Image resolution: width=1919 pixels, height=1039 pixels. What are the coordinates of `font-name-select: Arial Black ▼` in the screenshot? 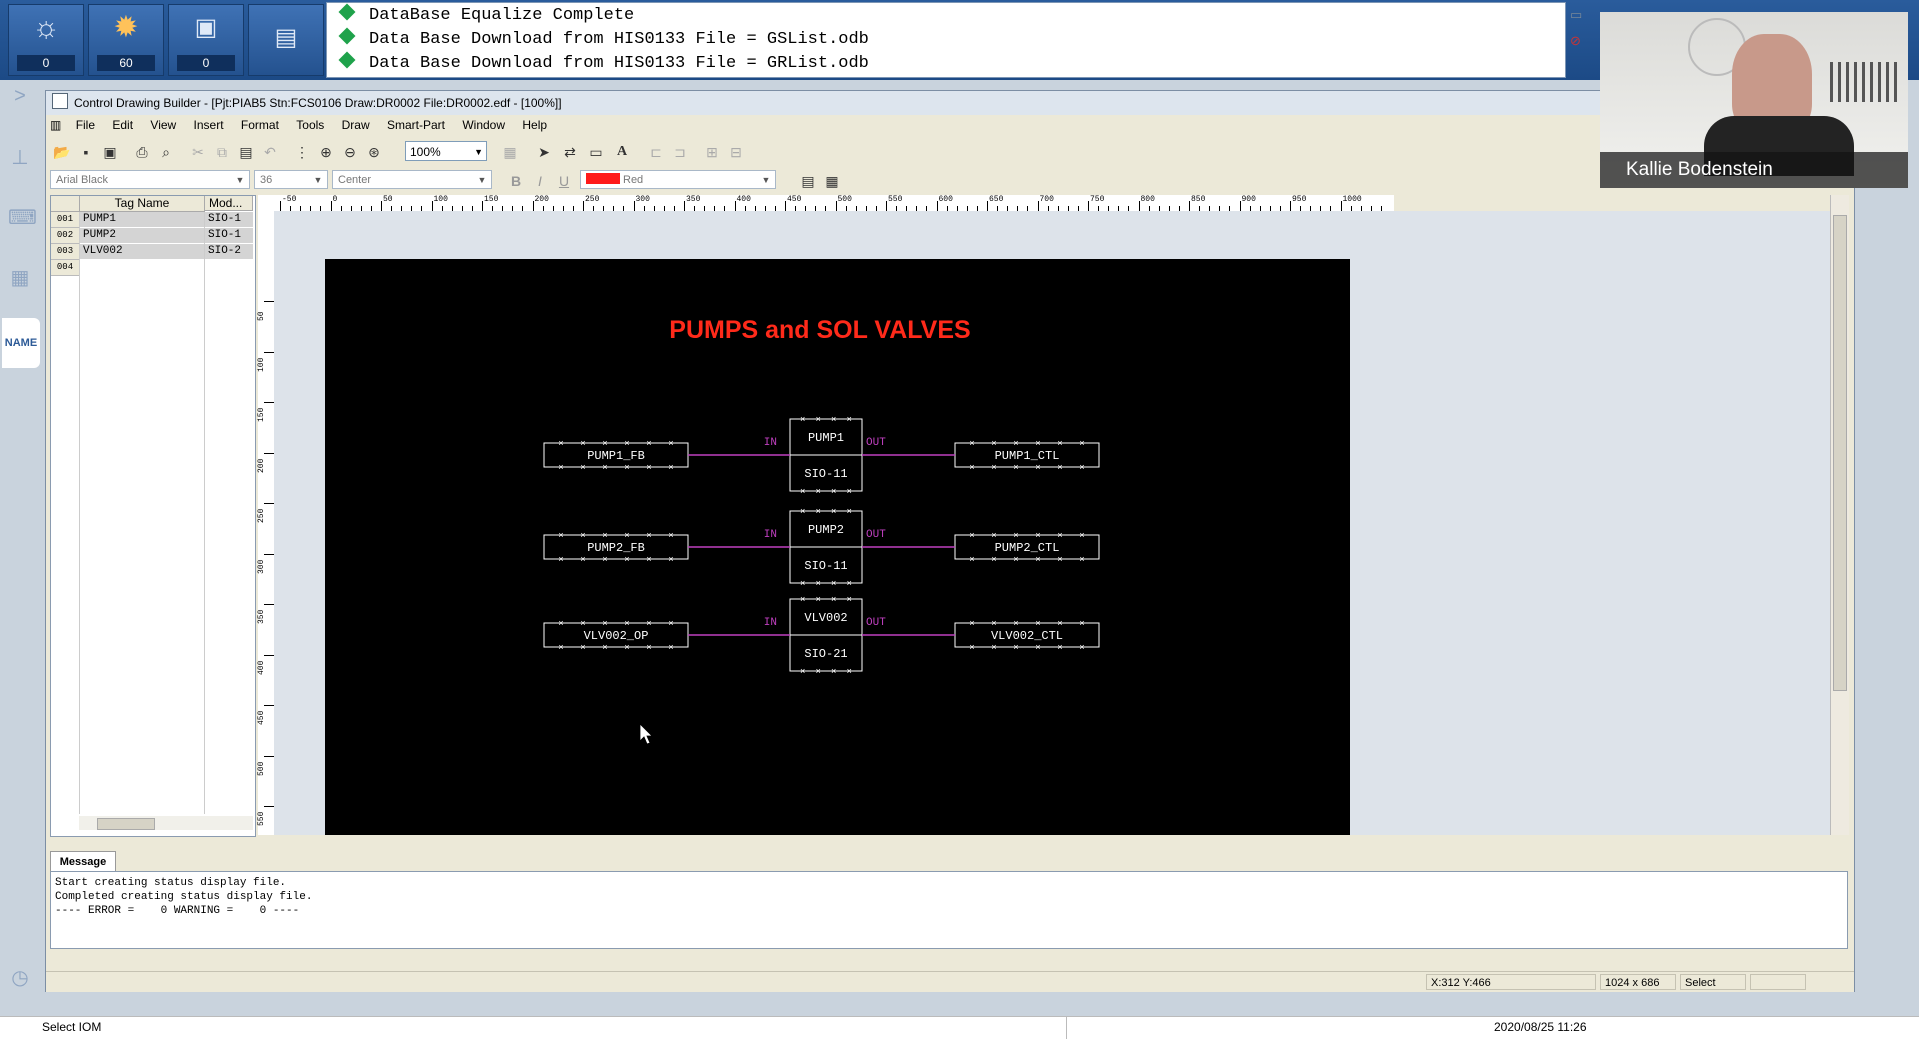 It's located at (150, 179).